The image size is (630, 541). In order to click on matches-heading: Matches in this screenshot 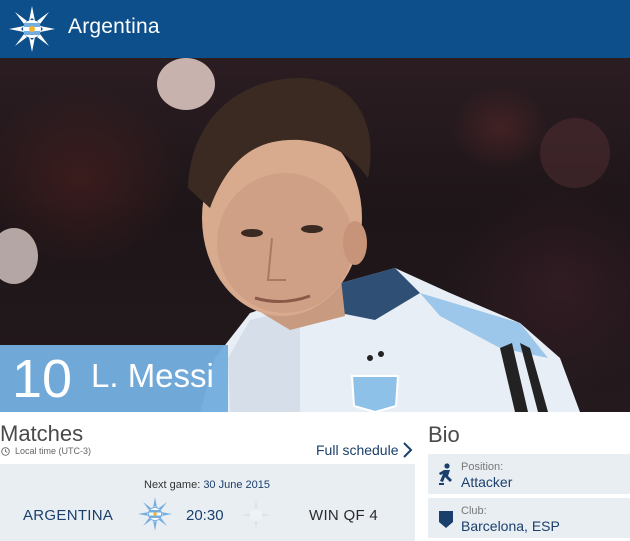, I will do `click(42, 433)`.